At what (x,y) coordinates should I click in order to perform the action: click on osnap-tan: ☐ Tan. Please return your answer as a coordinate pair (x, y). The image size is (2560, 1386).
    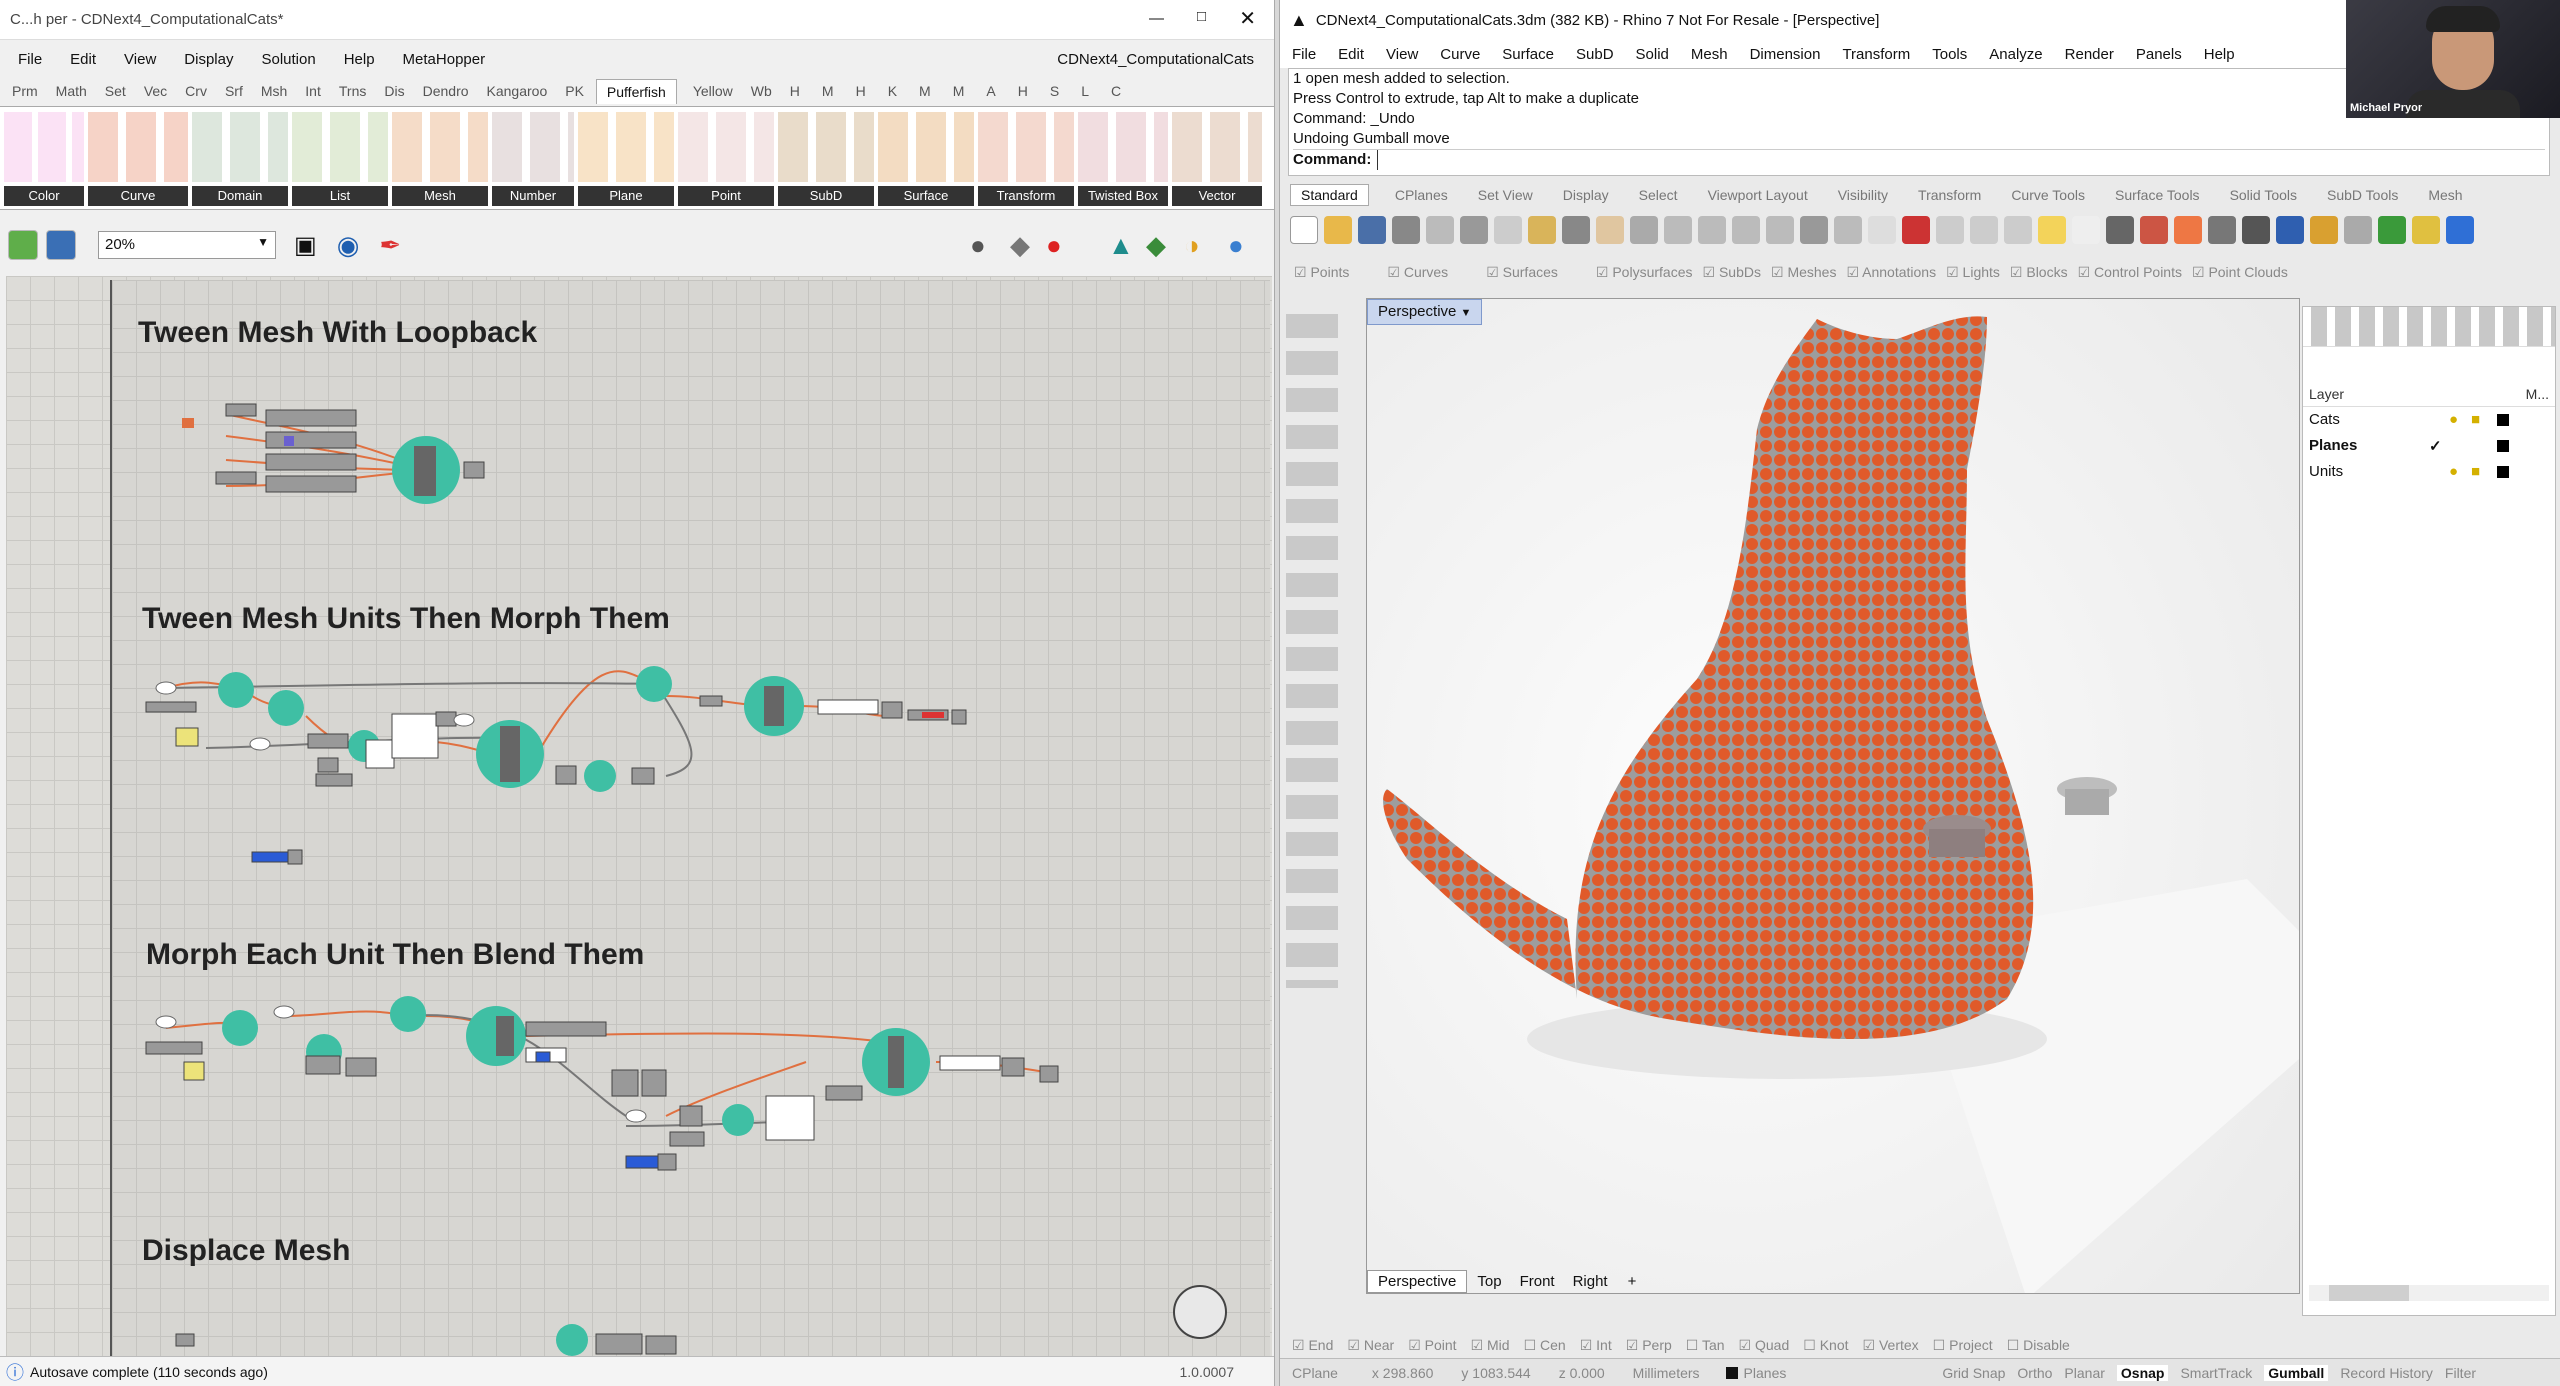
    Looking at the image, I should click on (1705, 1345).